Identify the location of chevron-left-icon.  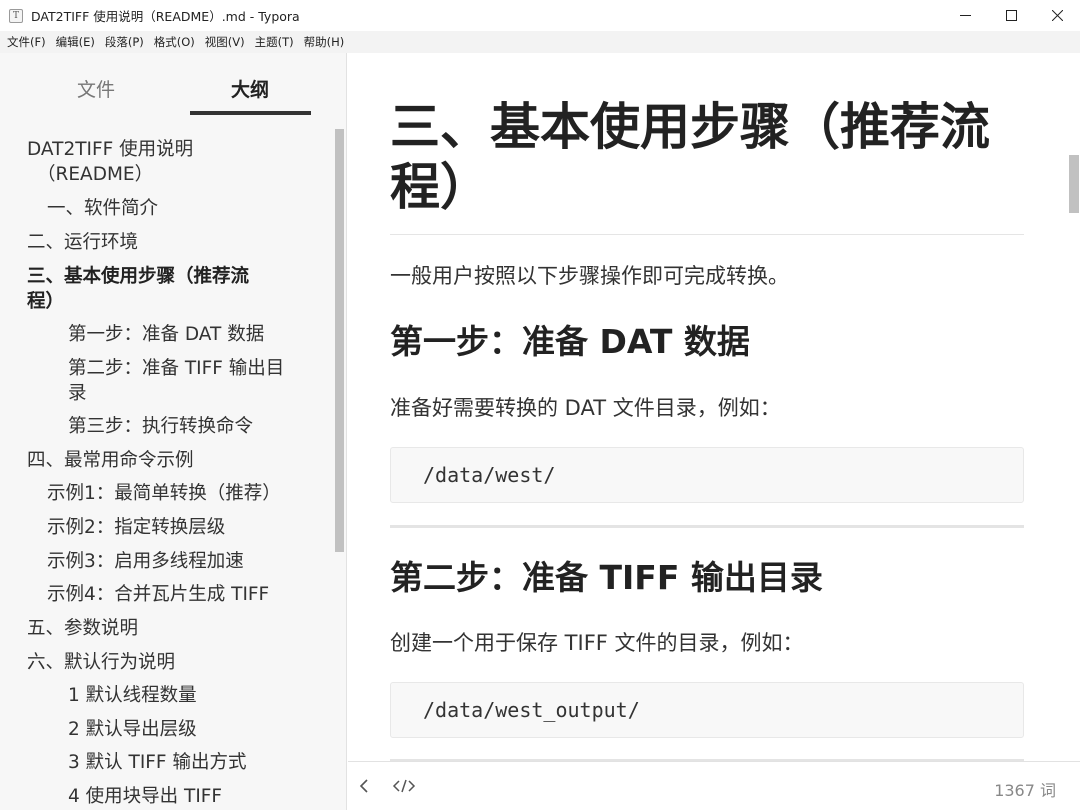
(363, 786).